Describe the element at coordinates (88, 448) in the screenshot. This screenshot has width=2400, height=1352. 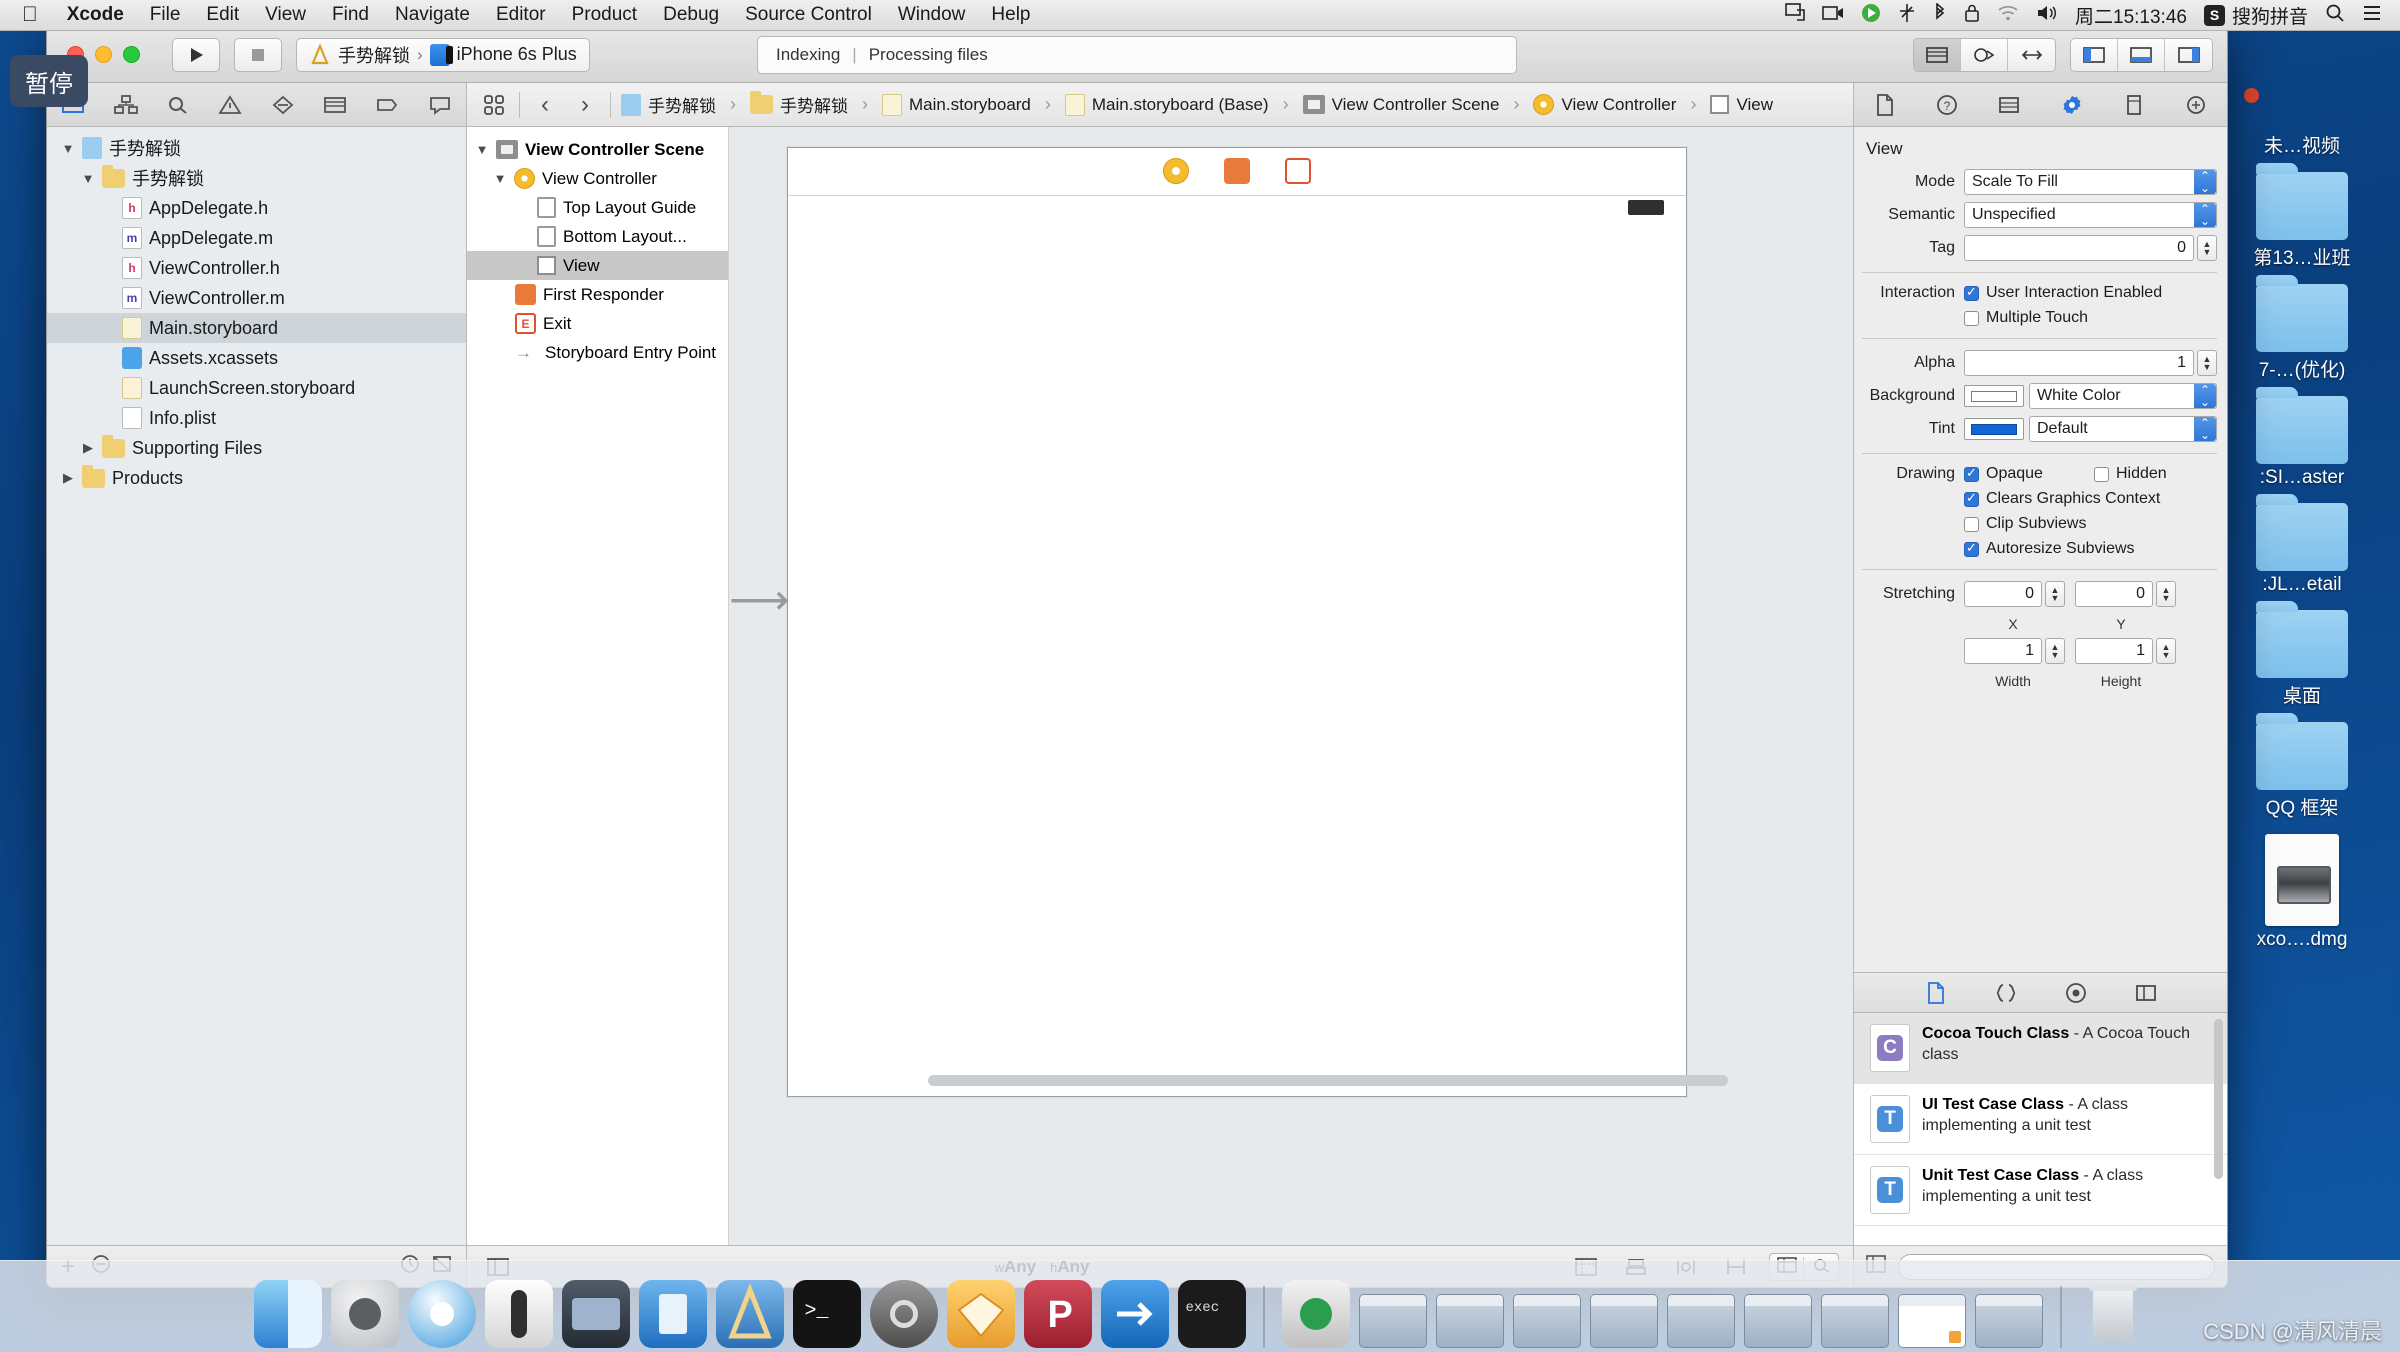
I see `disclosure-triangle-icon: ▶` at that location.